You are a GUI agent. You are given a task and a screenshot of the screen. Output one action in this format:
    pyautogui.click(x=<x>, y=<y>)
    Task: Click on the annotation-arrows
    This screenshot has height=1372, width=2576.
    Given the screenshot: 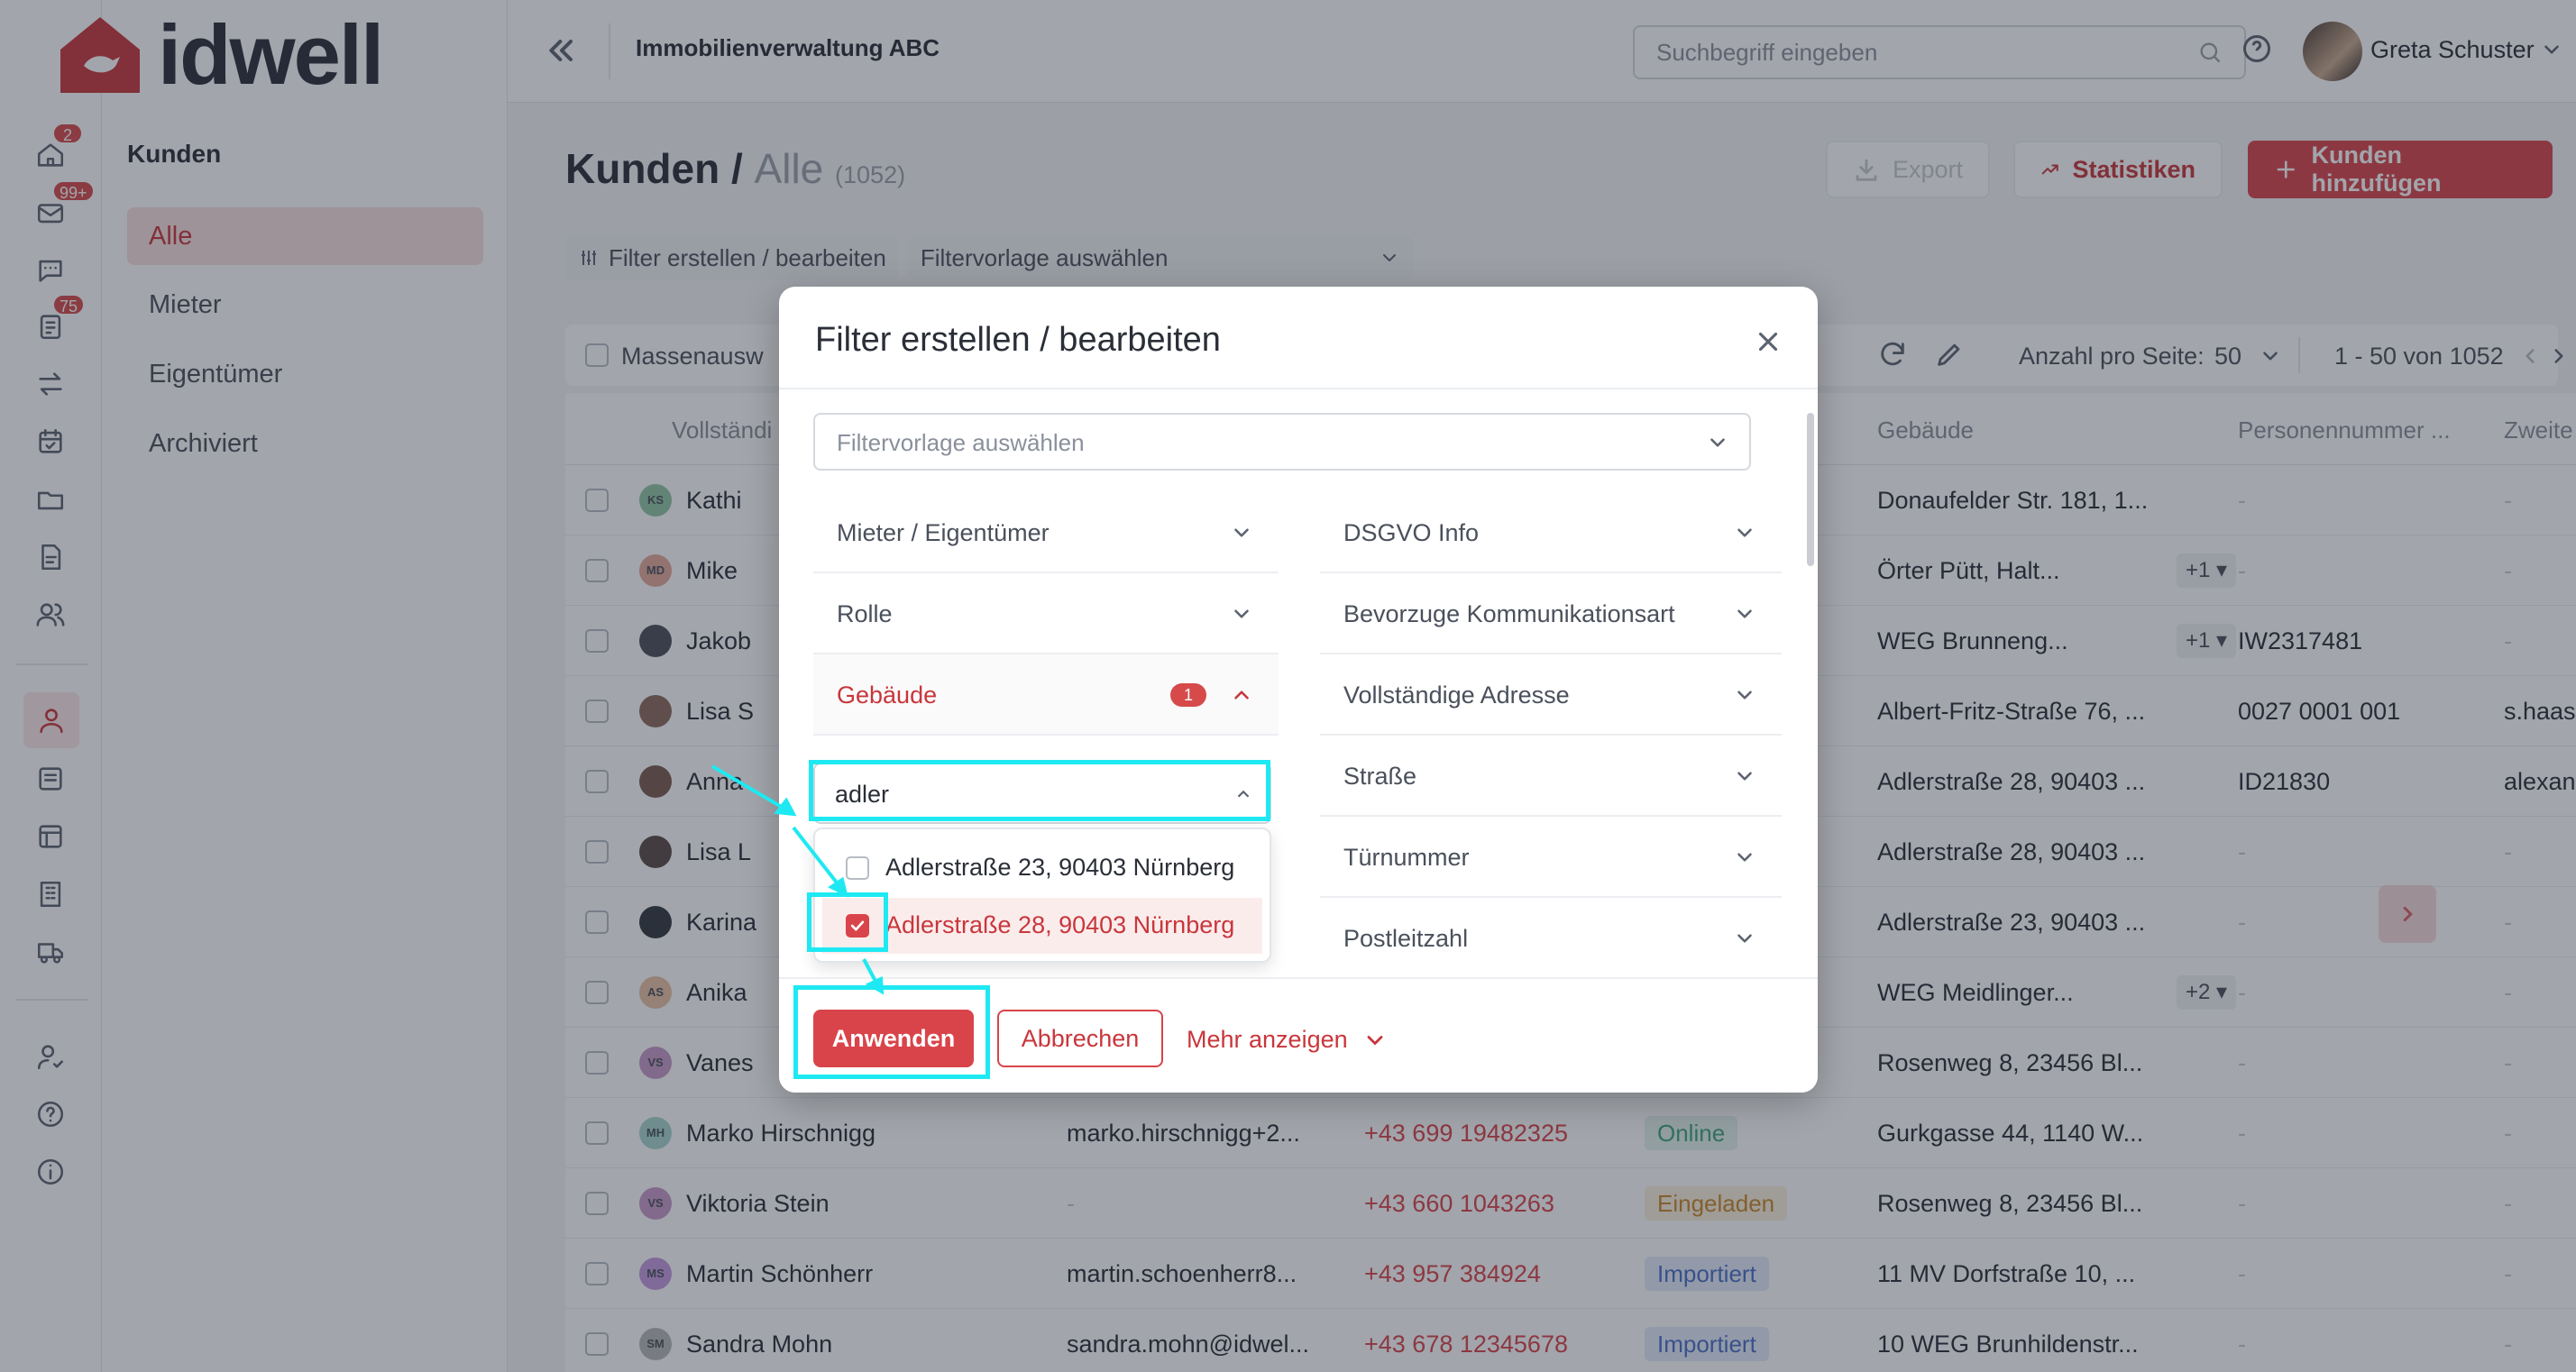 What is the action you would take?
    pyautogui.click(x=797, y=879)
    